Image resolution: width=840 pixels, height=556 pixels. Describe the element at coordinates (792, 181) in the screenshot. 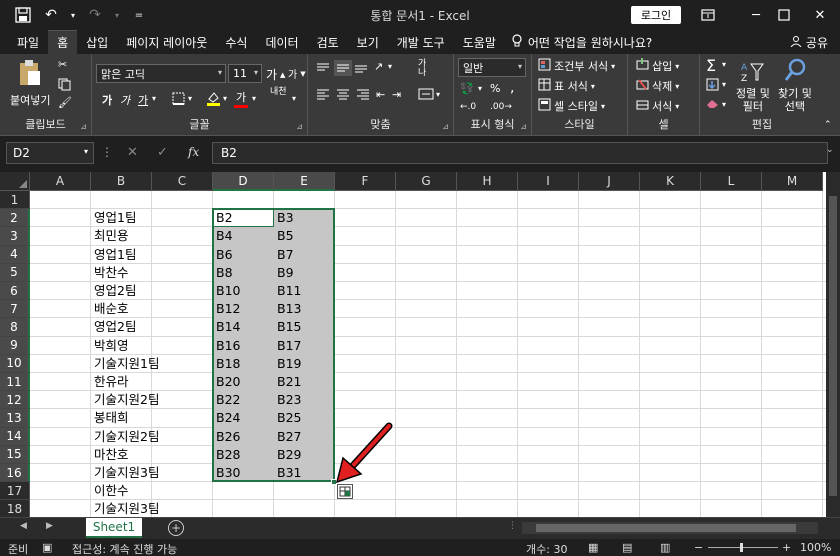

I see `column-header-m: M` at that location.